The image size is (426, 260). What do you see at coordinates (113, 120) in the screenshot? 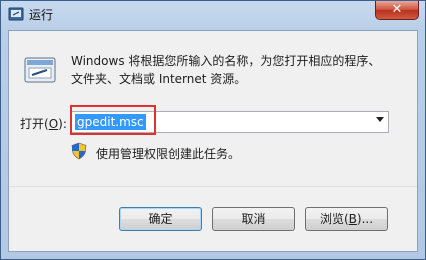
I see `highlight-box` at bounding box center [113, 120].